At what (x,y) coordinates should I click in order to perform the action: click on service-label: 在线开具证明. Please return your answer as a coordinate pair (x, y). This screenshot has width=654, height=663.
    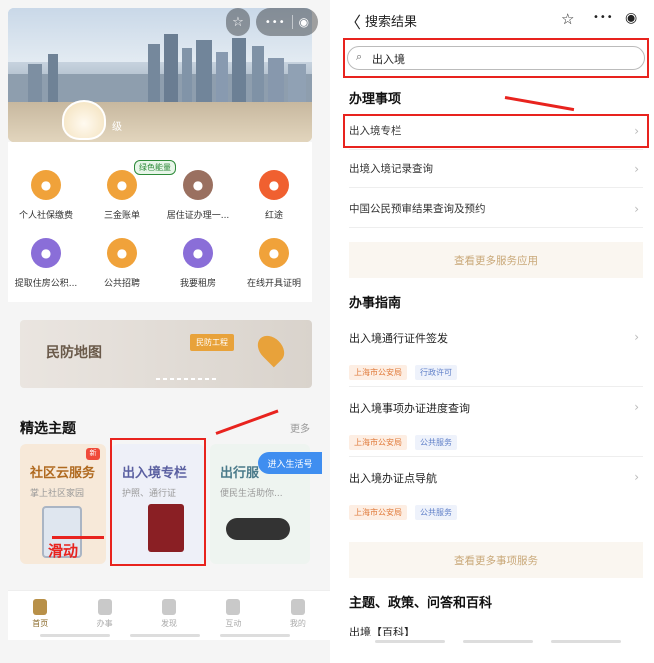
    Looking at the image, I should click on (273, 284).